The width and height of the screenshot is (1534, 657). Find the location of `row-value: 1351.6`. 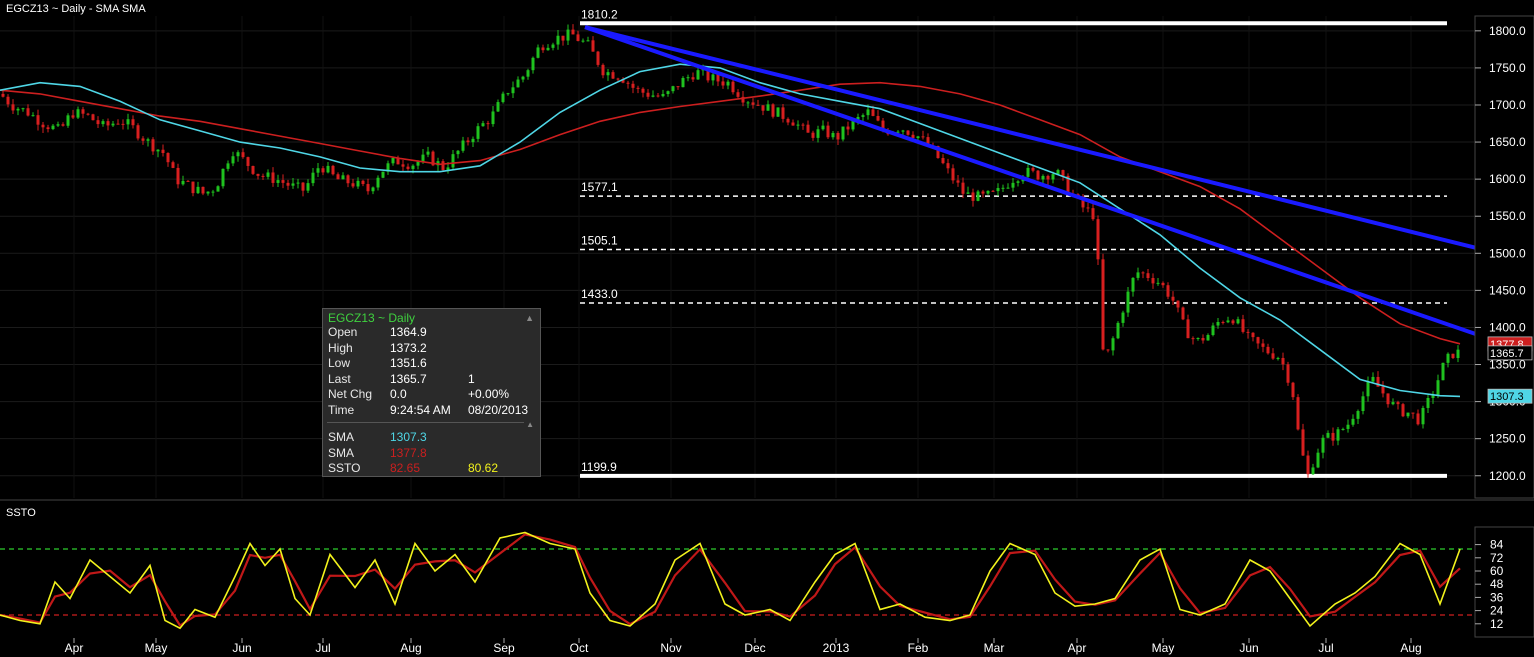

row-value: 1351.6 is located at coordinates (408, 363).